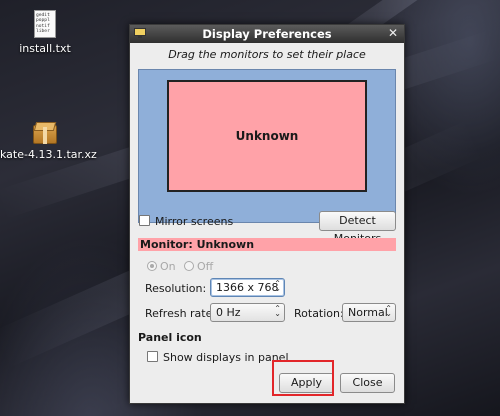 This screenshot has width=500, height=416. Describe the element at coordinates (170, 337) in the screenshot. I see `panel-icon-heading: Panel icon` at that location.